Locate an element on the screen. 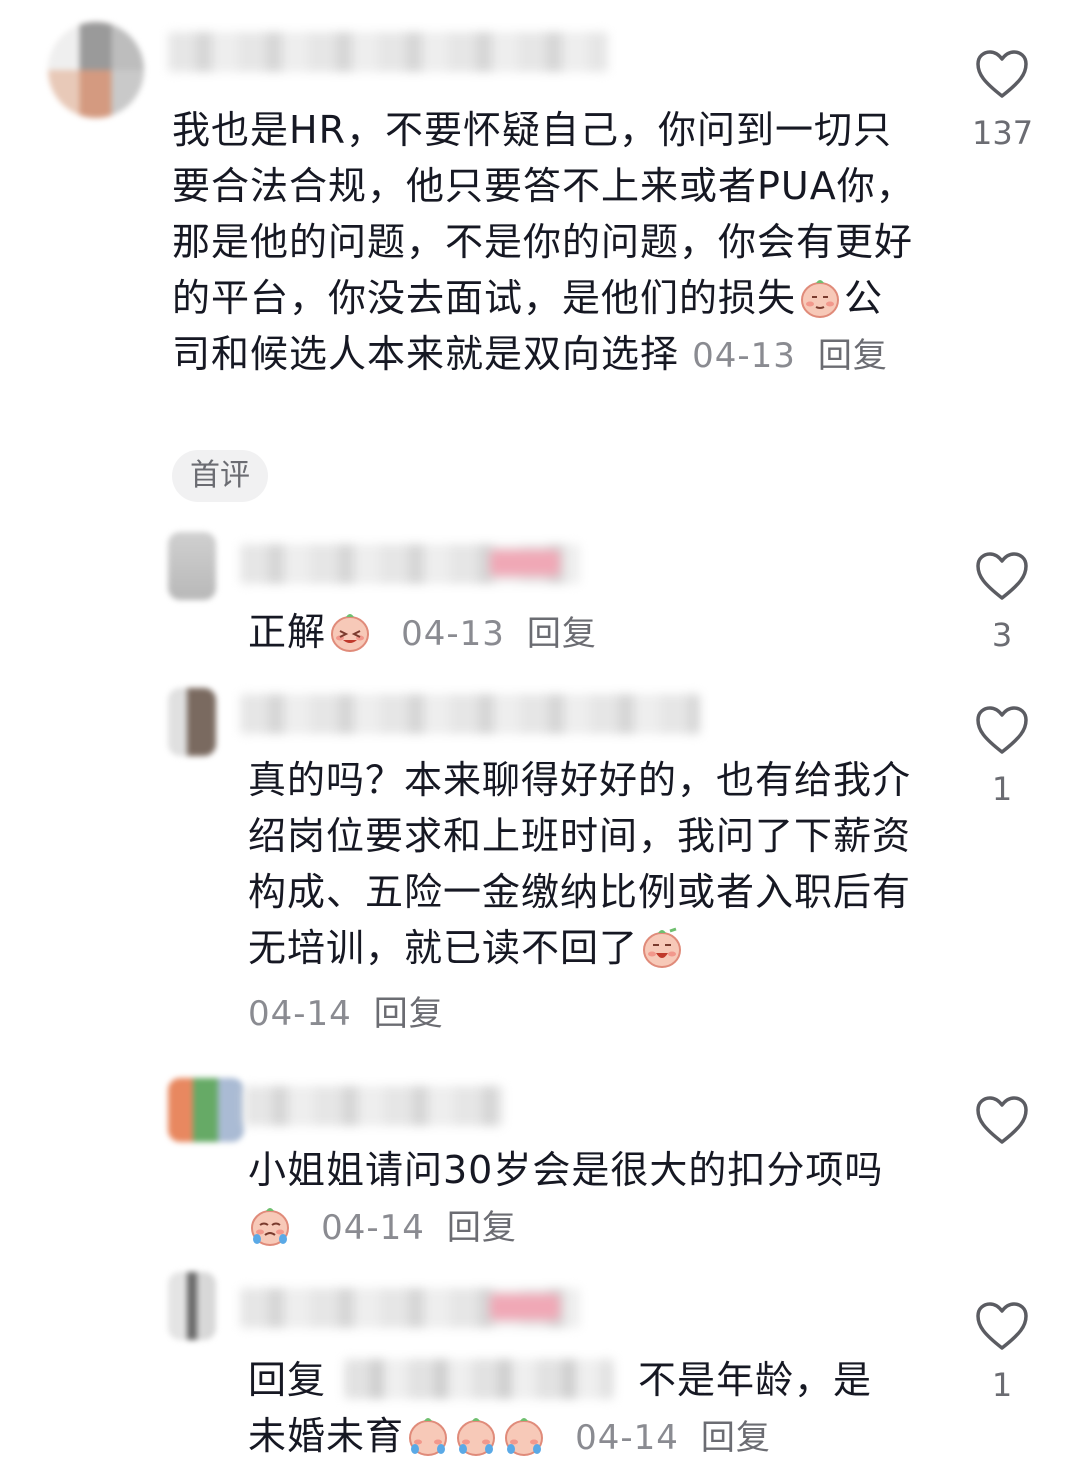  like-button is located at coordinates (1002, 1127).